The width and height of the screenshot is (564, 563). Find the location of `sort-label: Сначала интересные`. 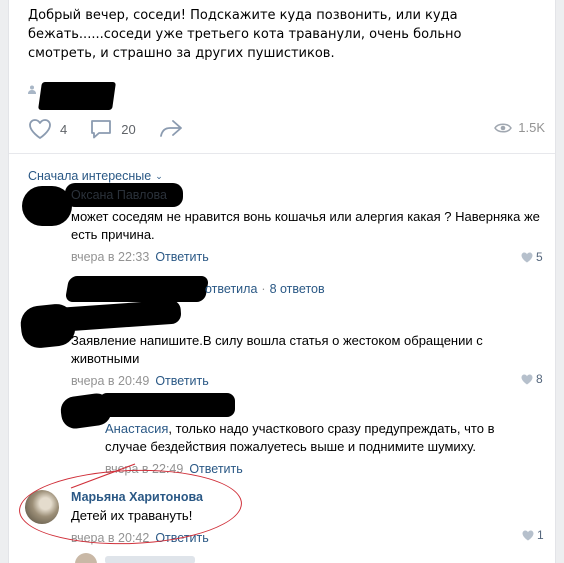

sort-label: Сначала интересные is located at coordinates (90, 176).